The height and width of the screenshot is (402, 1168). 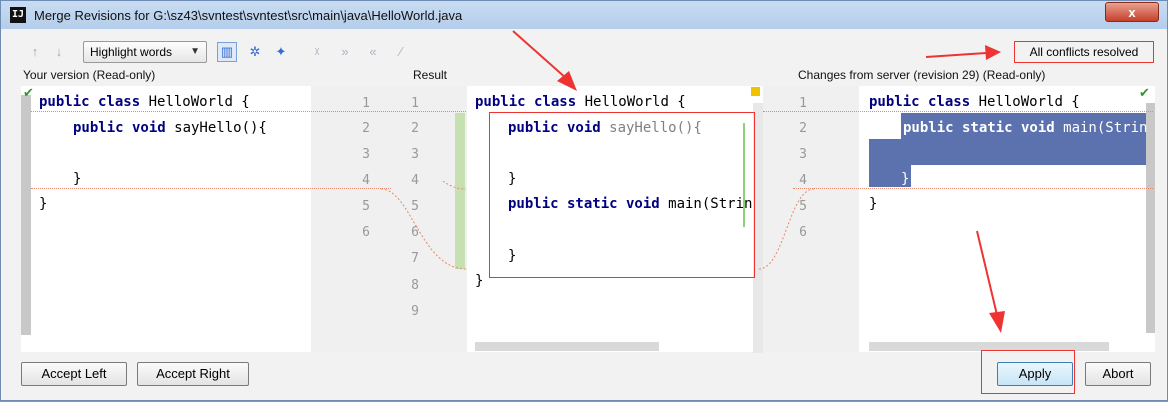 What do you see at coordinates (1035, 374) in the screenshot?
I see `apply-button: Apply` at bounding box center [1035, 374].